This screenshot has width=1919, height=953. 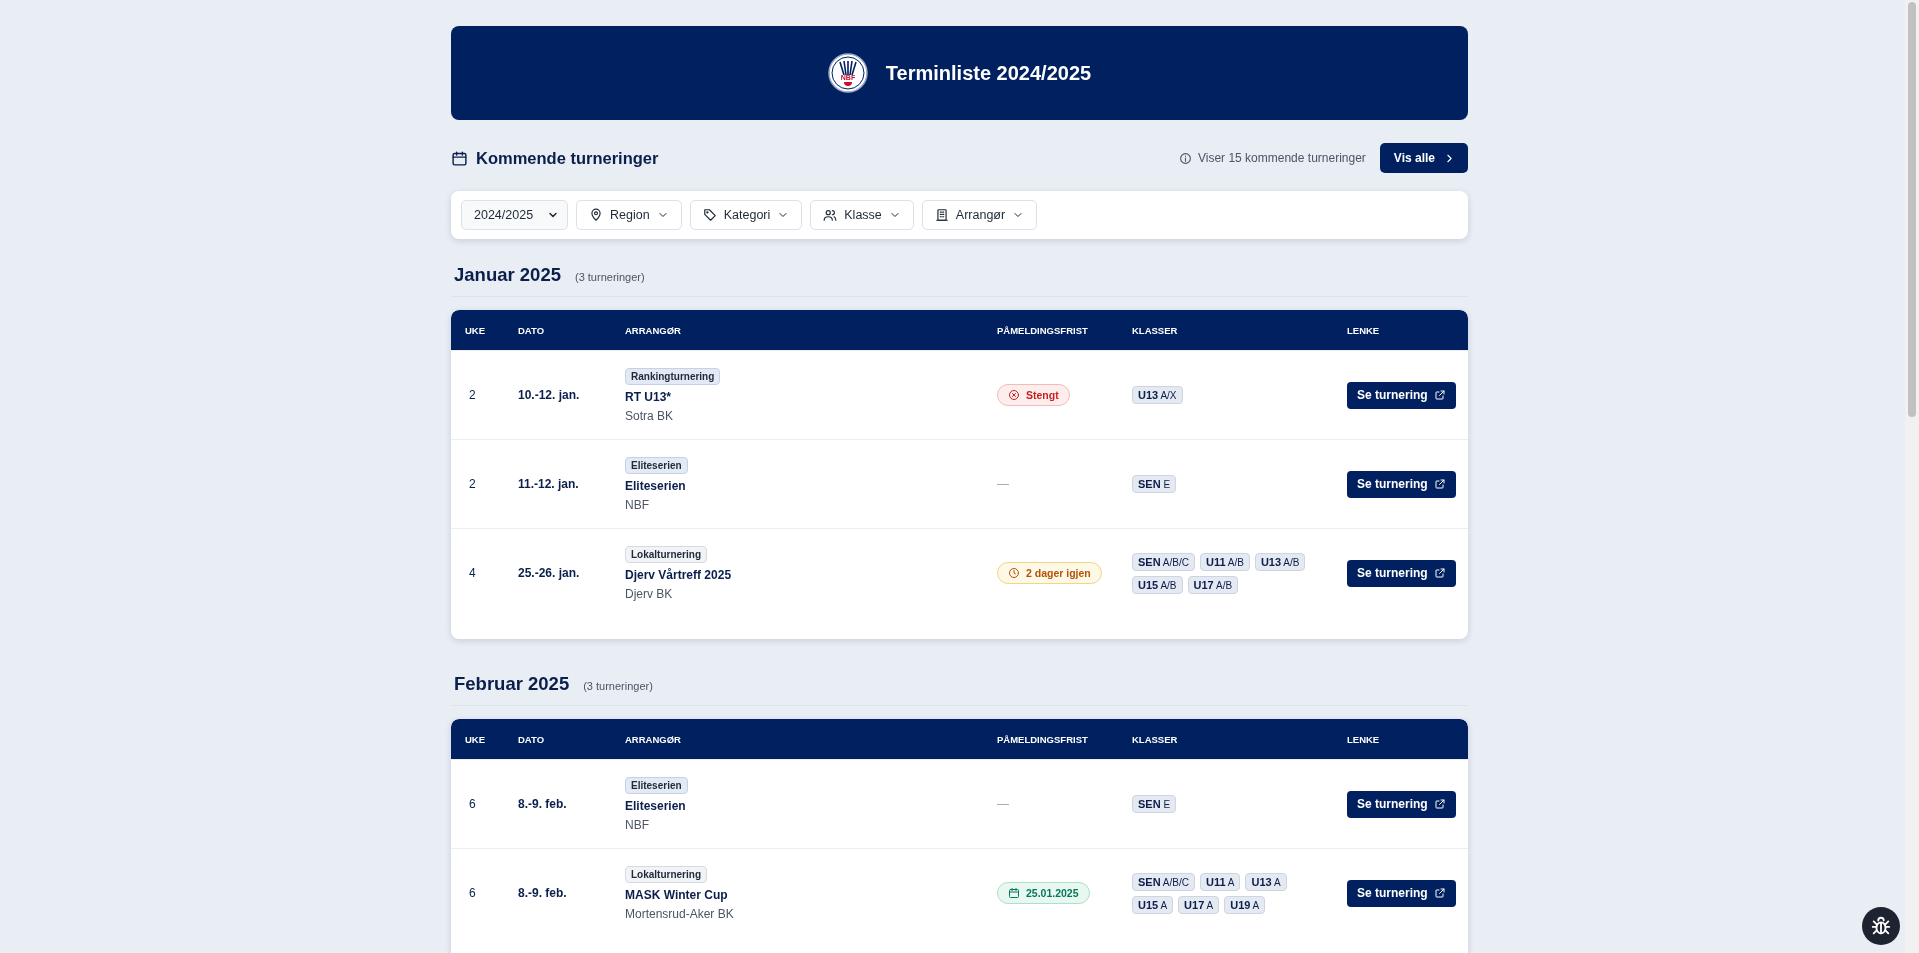 I want to click on filter-dropdown: Klasse, so click(x=862, y=215).